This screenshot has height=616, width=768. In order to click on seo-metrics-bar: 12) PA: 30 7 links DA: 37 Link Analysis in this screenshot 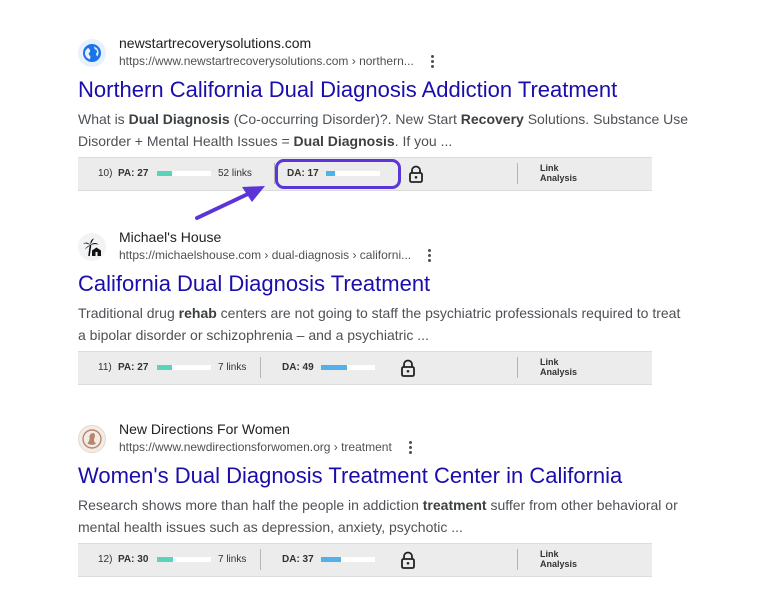, I will do `click(365, 560)`.